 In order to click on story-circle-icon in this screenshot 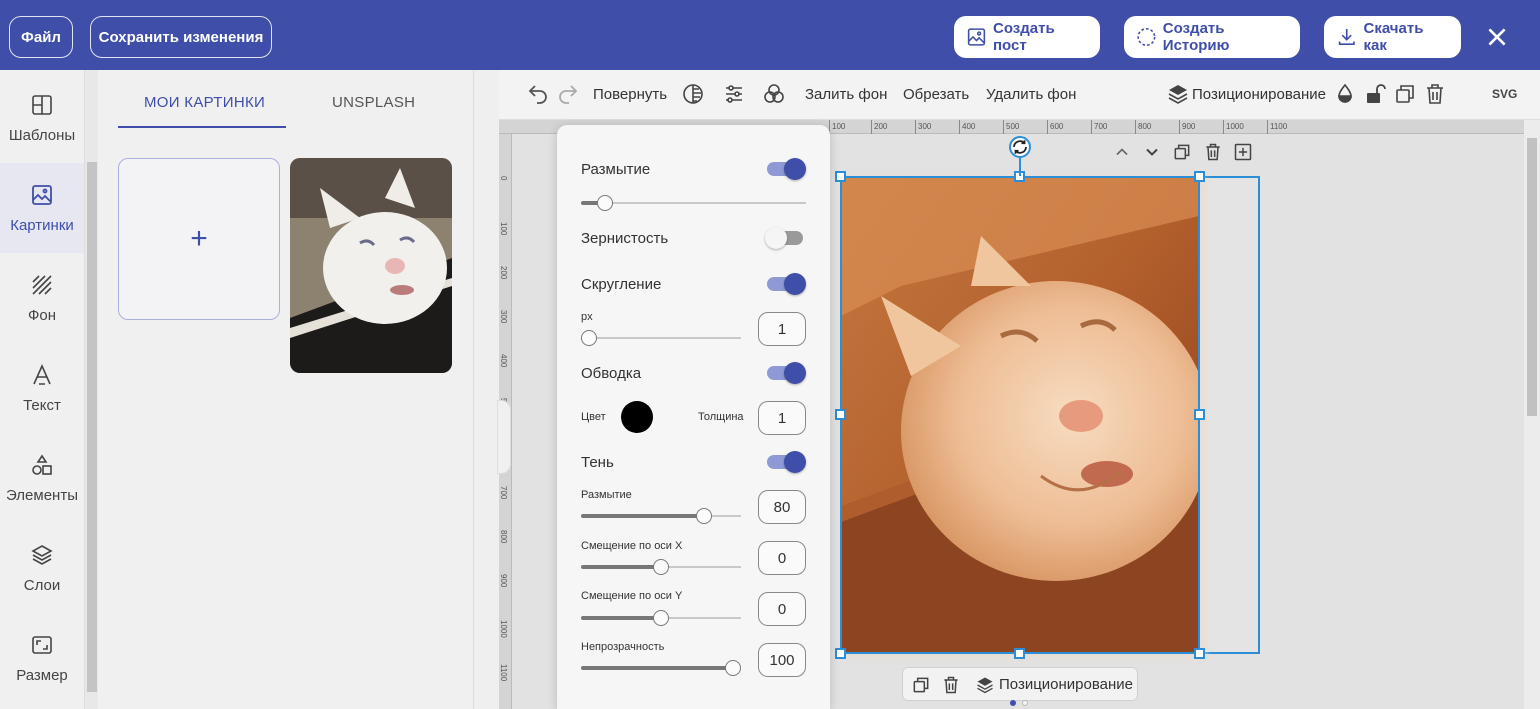, I will do `click(1146, 37)`.